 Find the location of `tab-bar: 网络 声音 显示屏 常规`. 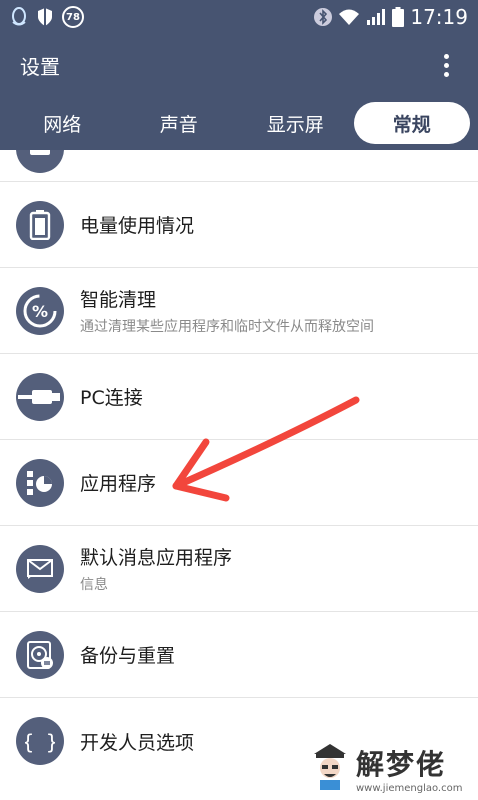

tab-bar: 网络 声音 显示屏 常规 is located at coordinates (239, 123).